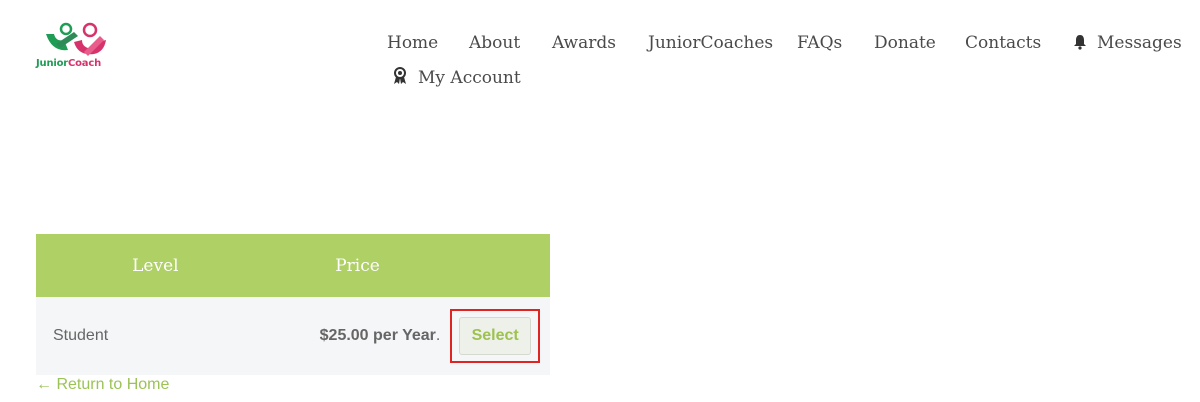  Describe the element at coordinates (469, 78) in the screenshot. I see `nav-my-account-label: My Account` at that location.